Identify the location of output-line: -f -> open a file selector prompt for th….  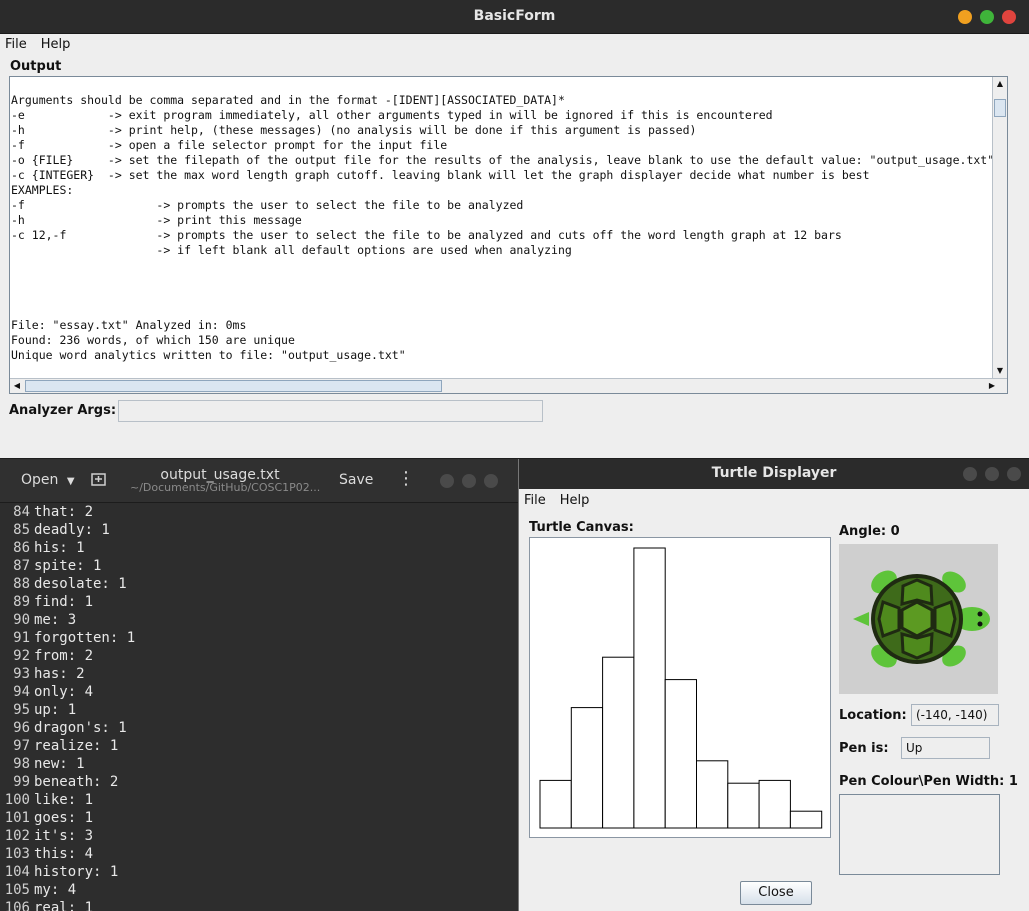
(229, 145).